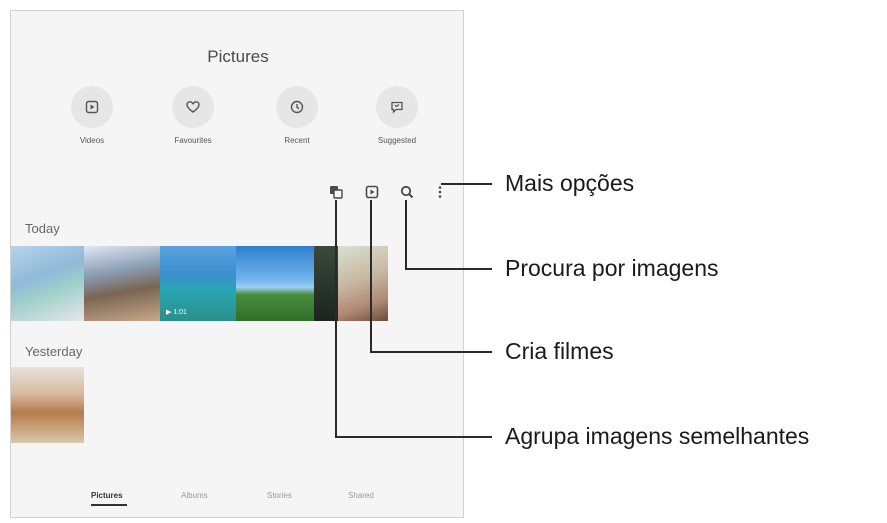  I want to click on more-options-icon, so click(440, 192).